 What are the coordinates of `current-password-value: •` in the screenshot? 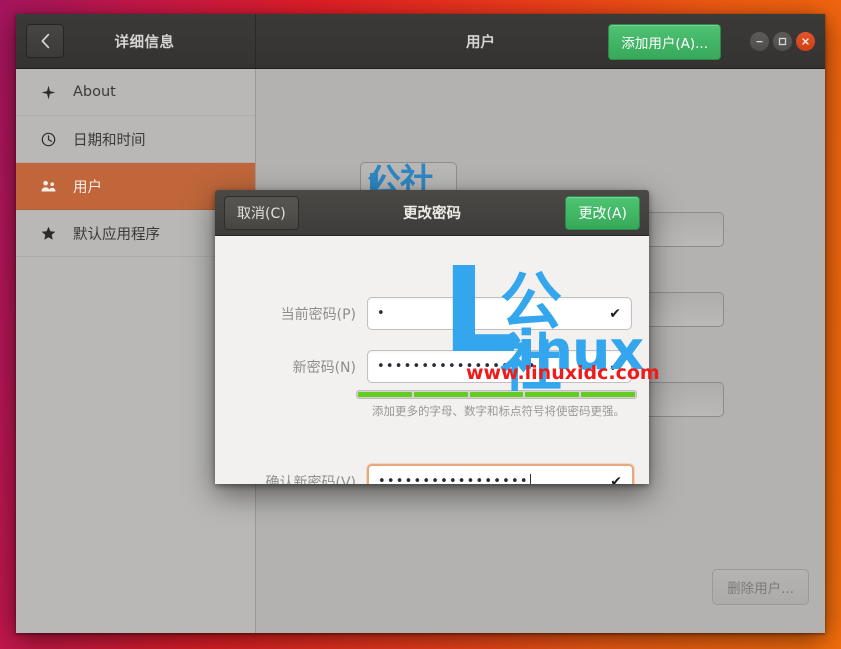 It's located at (381, 313).